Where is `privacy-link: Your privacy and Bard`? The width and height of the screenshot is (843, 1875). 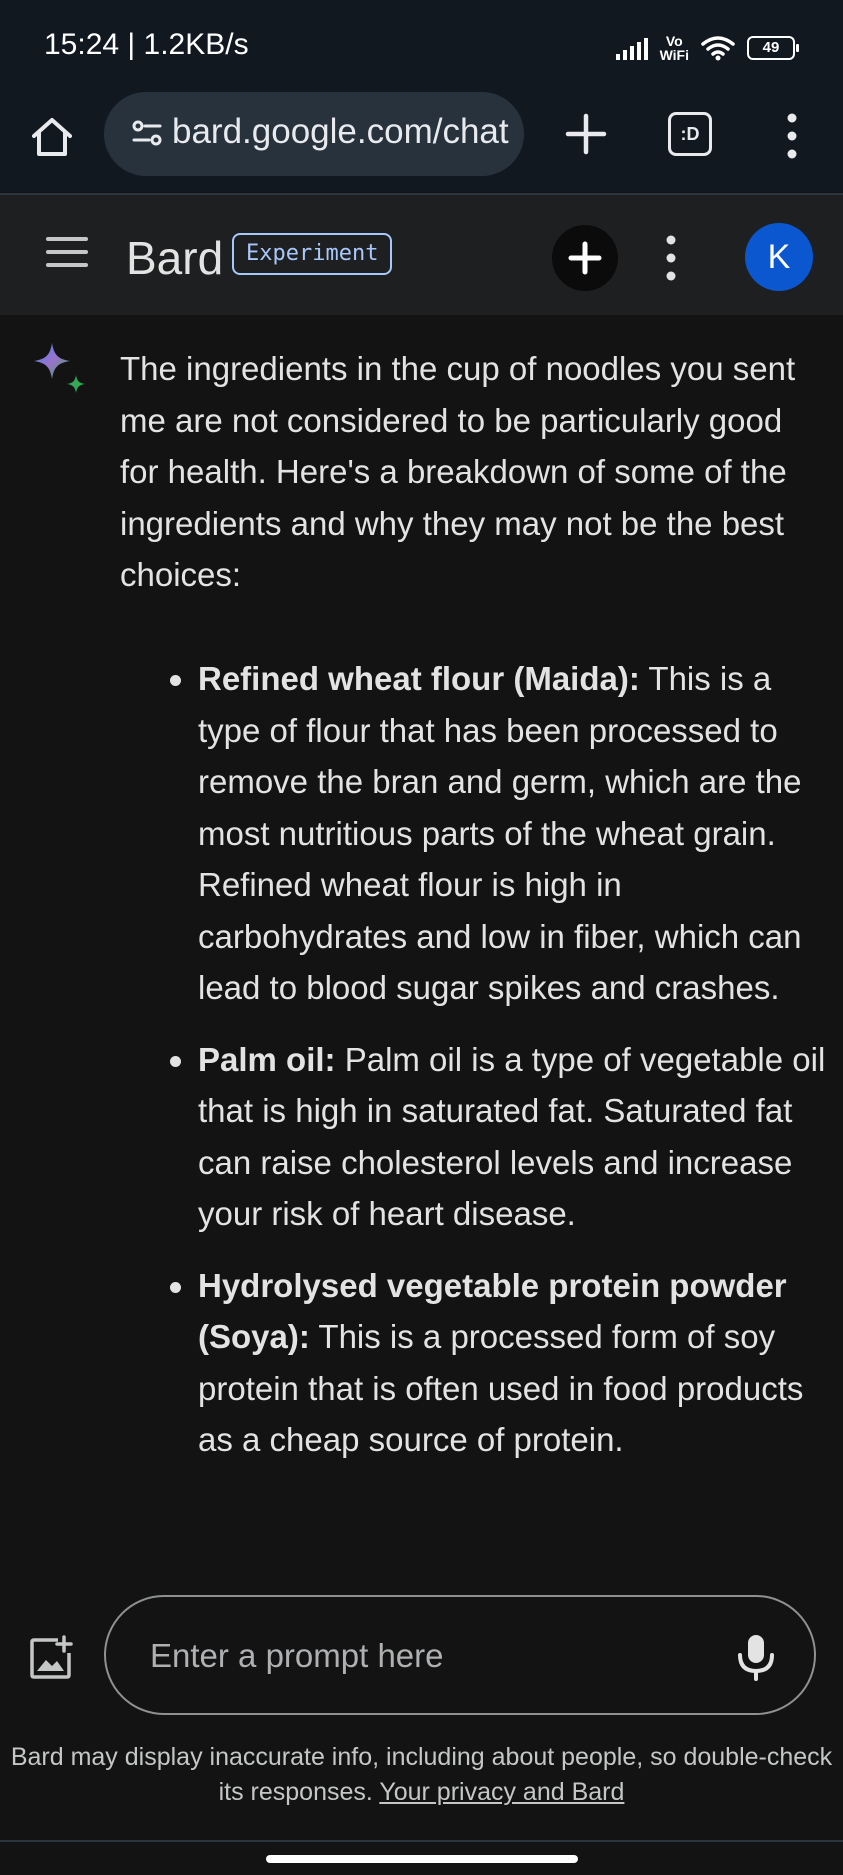 privacy-link: Your privacy and Bard is located at coordinates (501, 1792).